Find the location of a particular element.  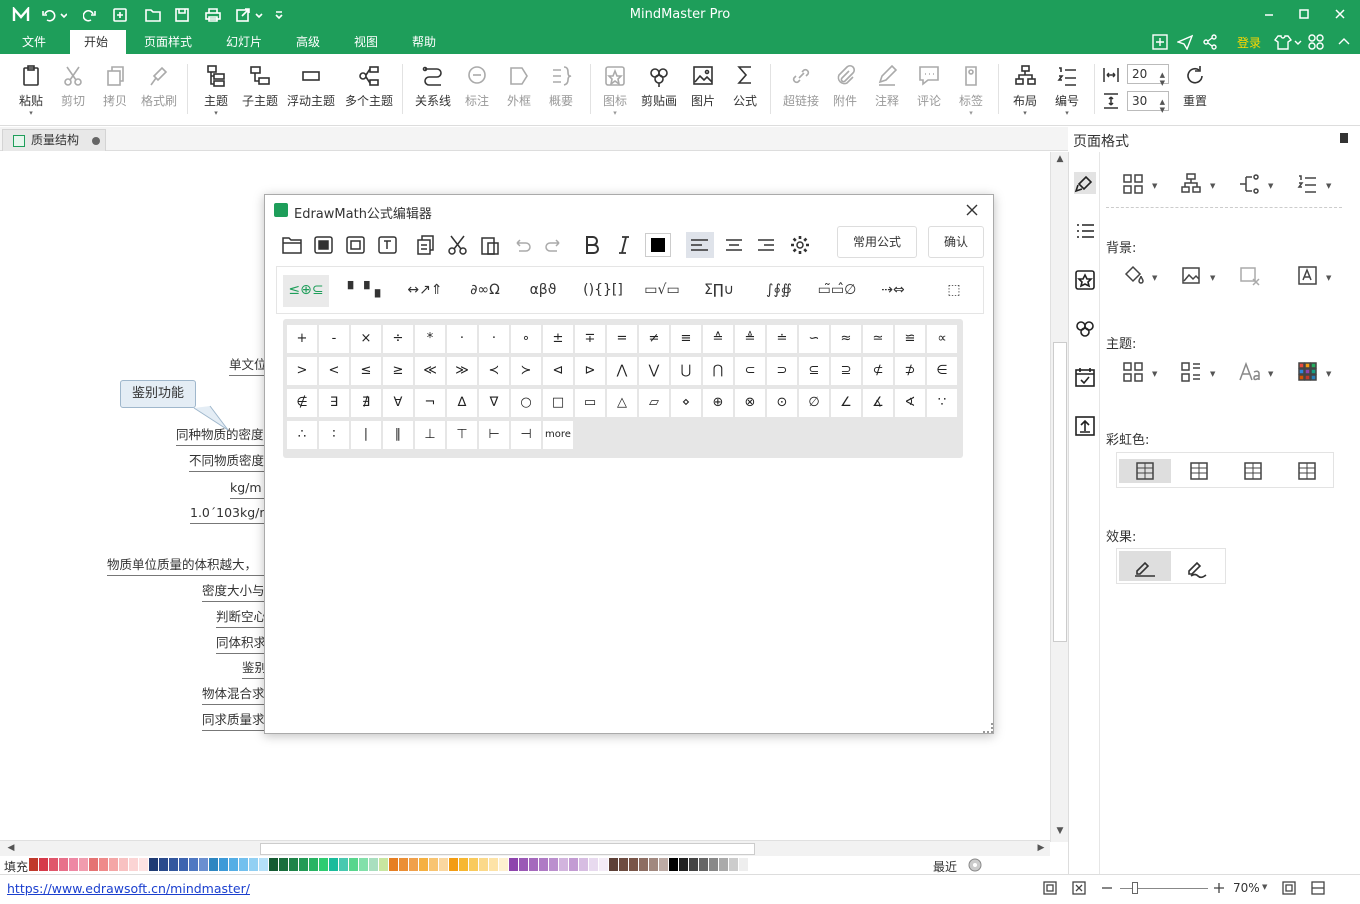

symbol-button: ∥ is located at coordinates (398, 435).